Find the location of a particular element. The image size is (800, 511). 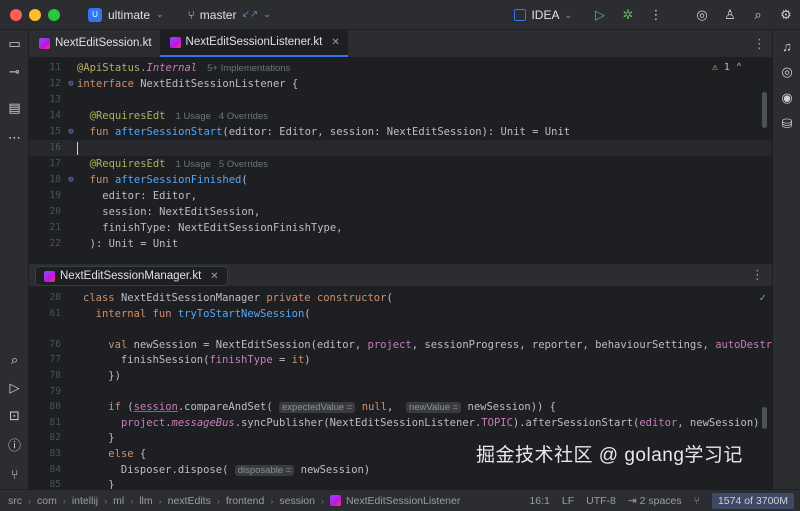

code-line: 61 internal fun tryToStartNewSession( is located at coordinates (400, 314).